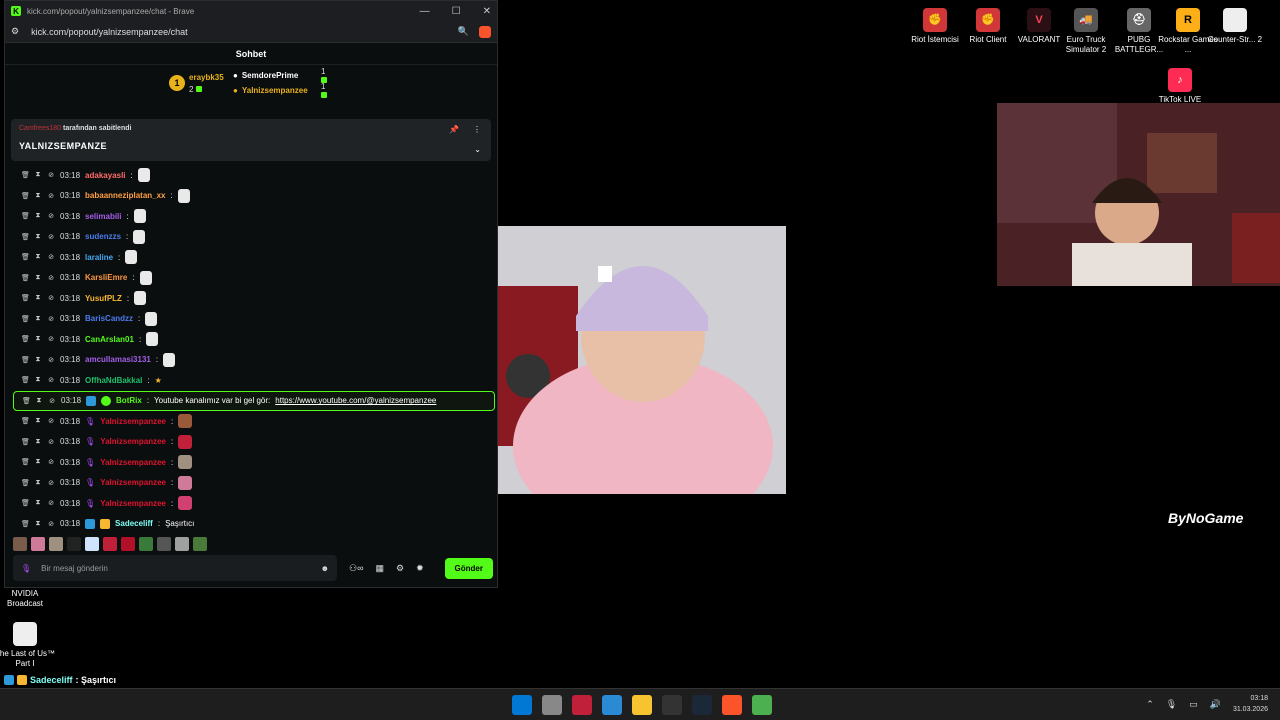 The width and height of the screenshot is (1280, 720). Describe the element at coordinates (254, 175) in the screenshot. I see `chat-message: 🗑 ⧗ ⊘ 03:18 adakayasli:` at that location.